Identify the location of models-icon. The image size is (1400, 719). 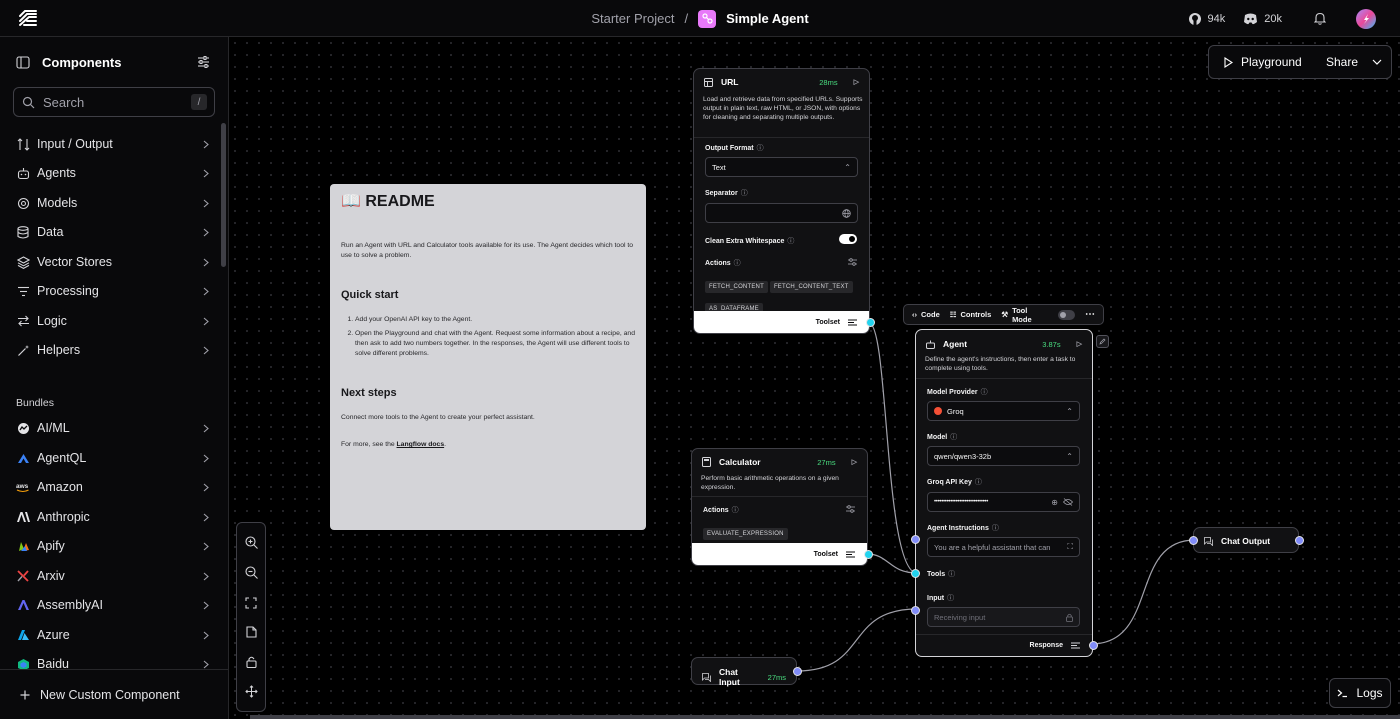
(23, 203).